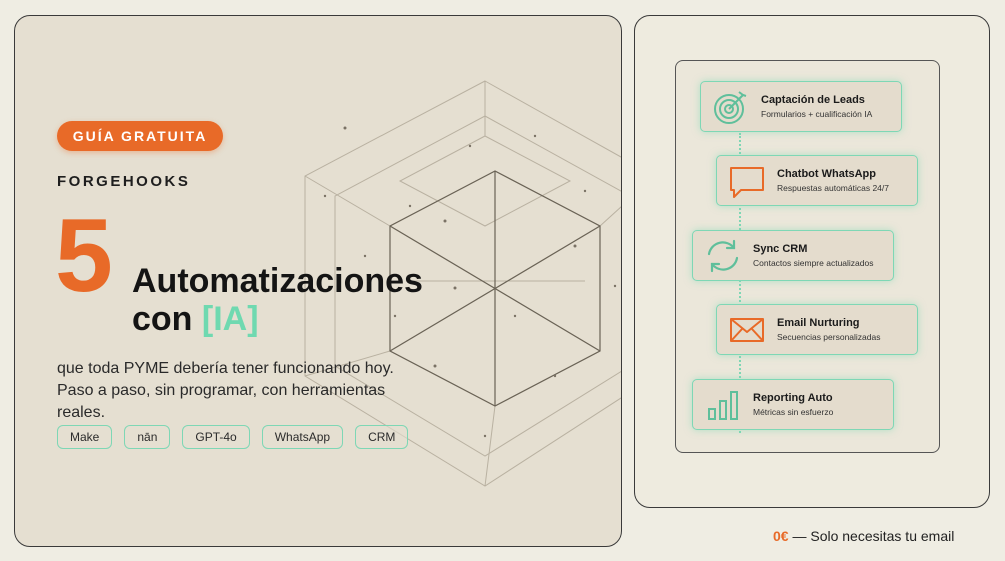  What do you see at coordinates (277, 281) in the screenshot?
I see `headline-line-1: Automatizaciones` at bounding box center [277, 281].